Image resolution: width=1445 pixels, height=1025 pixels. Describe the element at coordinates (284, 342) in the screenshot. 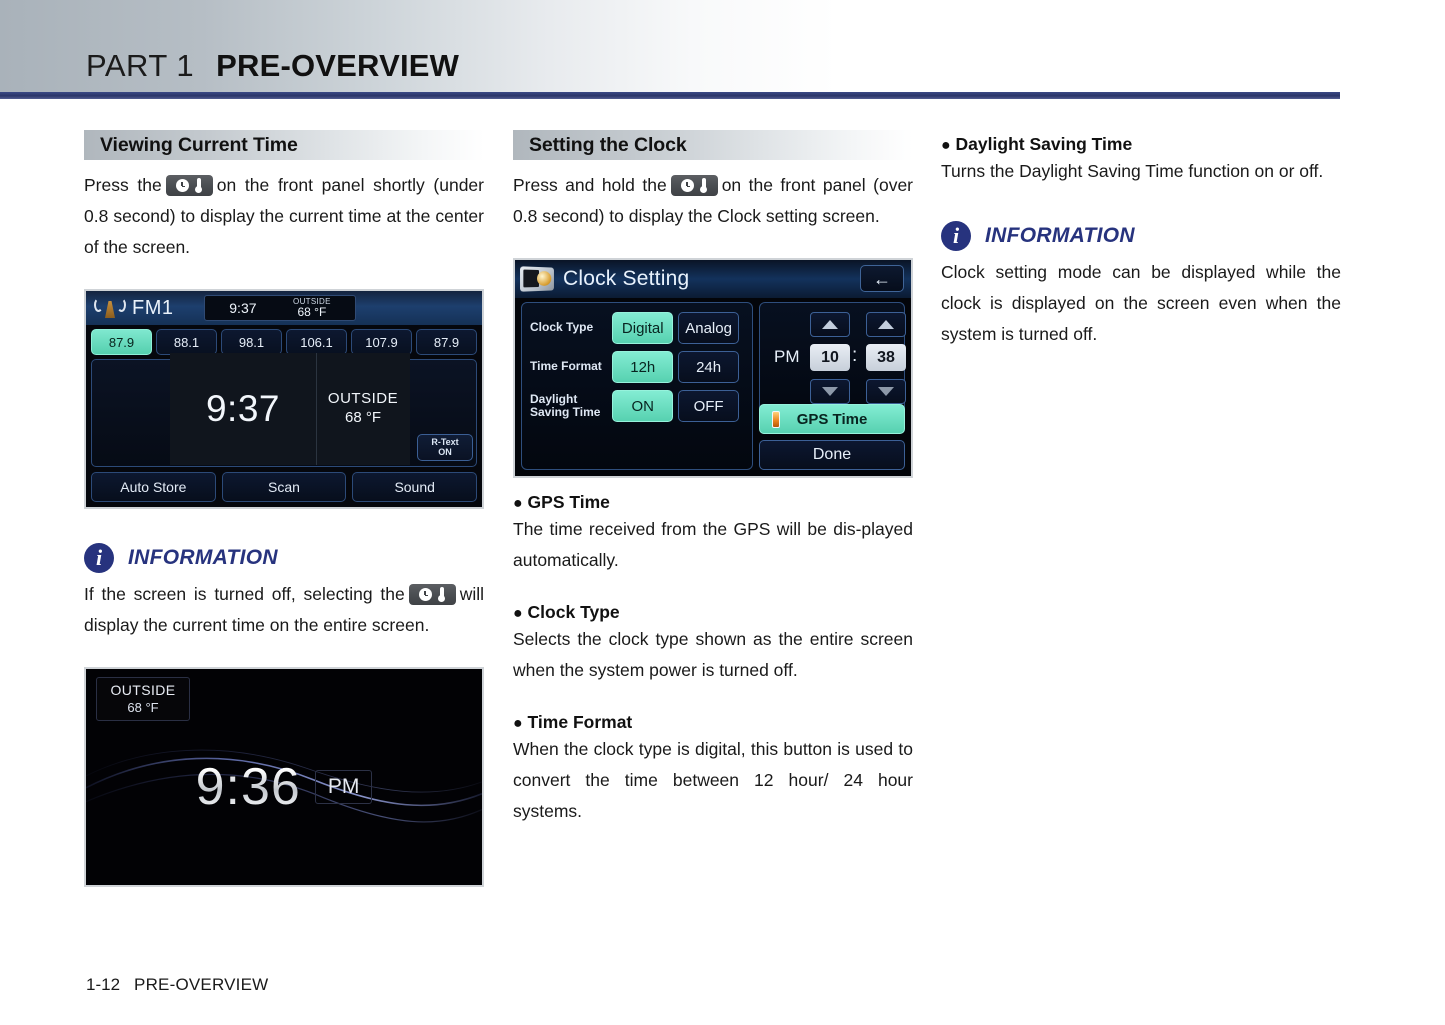

I see `radio-preset-row: 87.9 88.1 98.1 106.1 107.9 87.9` at that location.